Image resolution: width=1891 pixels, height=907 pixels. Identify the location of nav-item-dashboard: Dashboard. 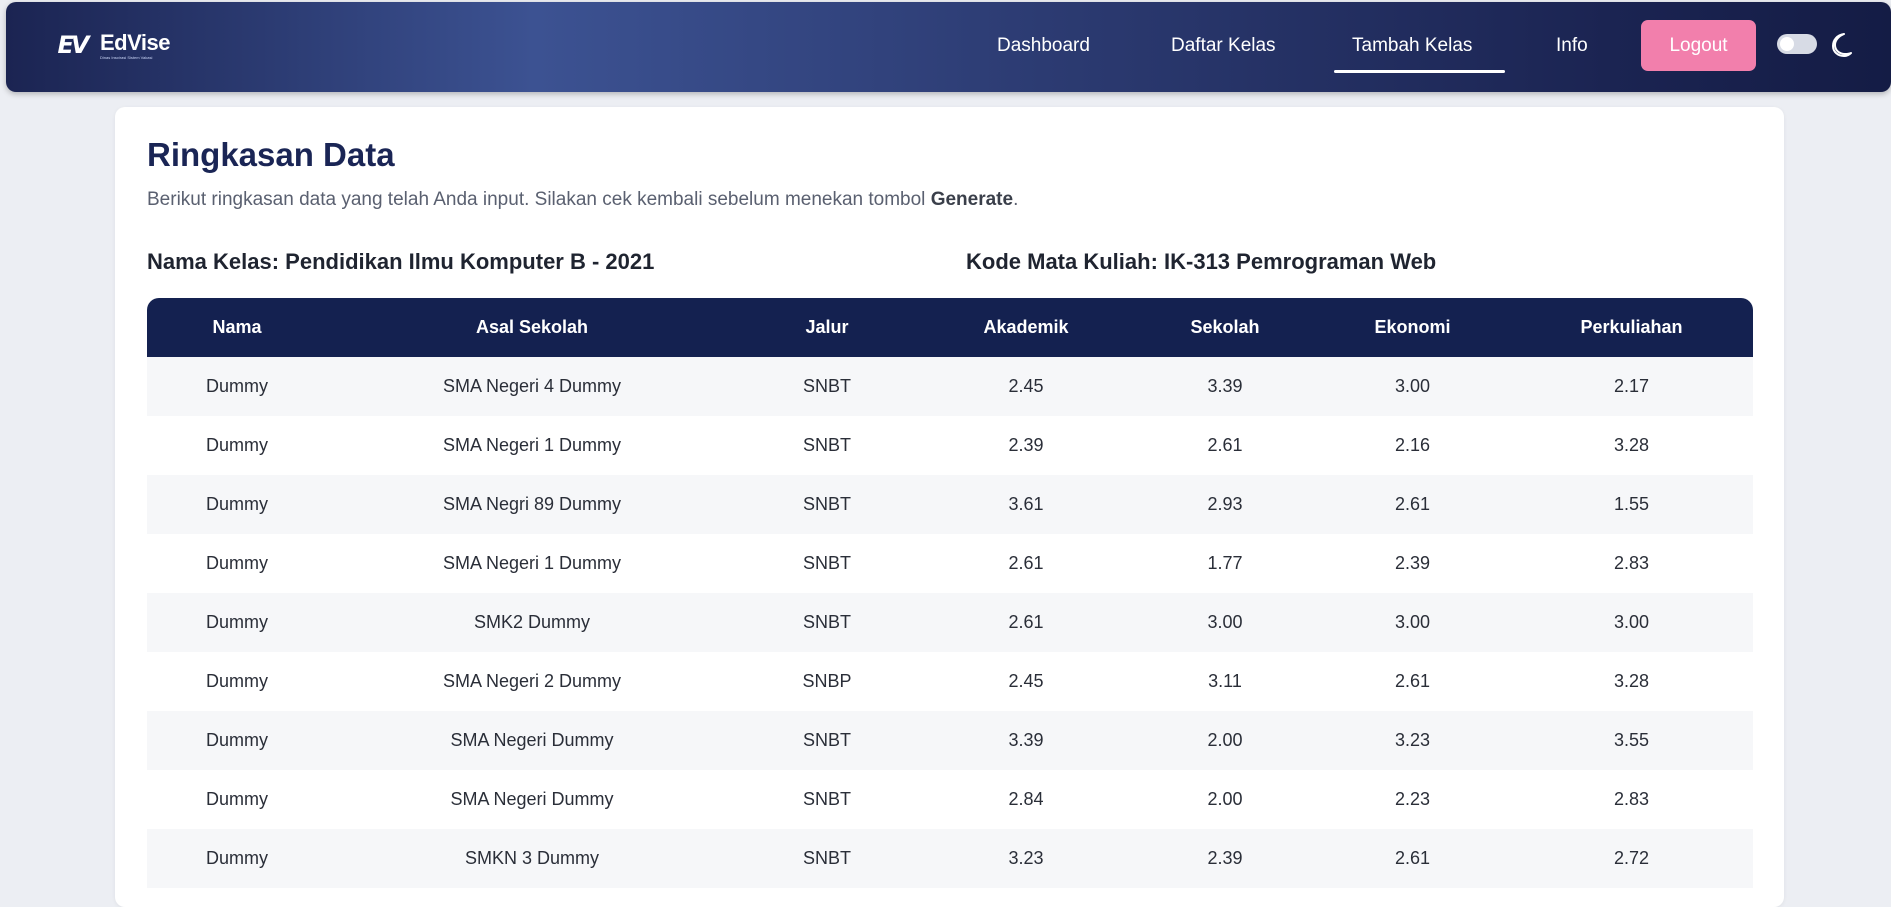
(1043, 46).